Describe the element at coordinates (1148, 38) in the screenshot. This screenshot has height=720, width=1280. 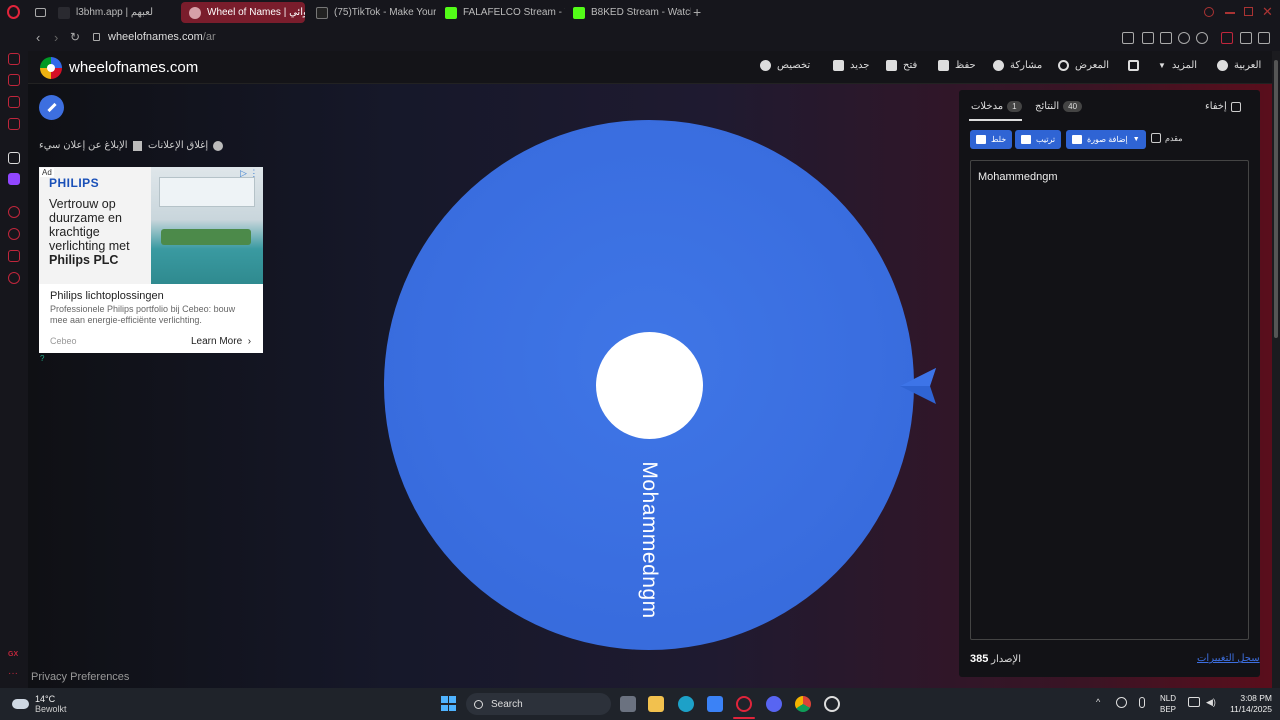
I see `snapshot-icon` at that location.